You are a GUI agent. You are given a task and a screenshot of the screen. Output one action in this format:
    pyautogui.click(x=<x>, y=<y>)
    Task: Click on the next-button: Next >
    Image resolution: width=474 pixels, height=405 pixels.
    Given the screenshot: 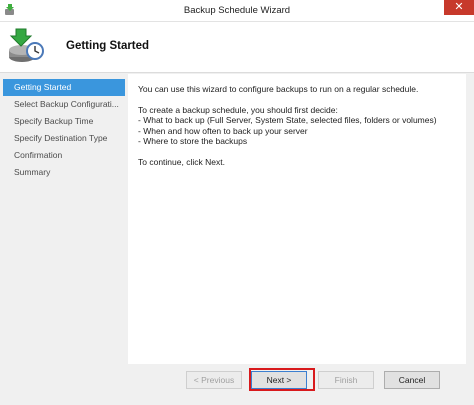 What is the action you would take?
    pyautogui.click(x=279, y=380)
    